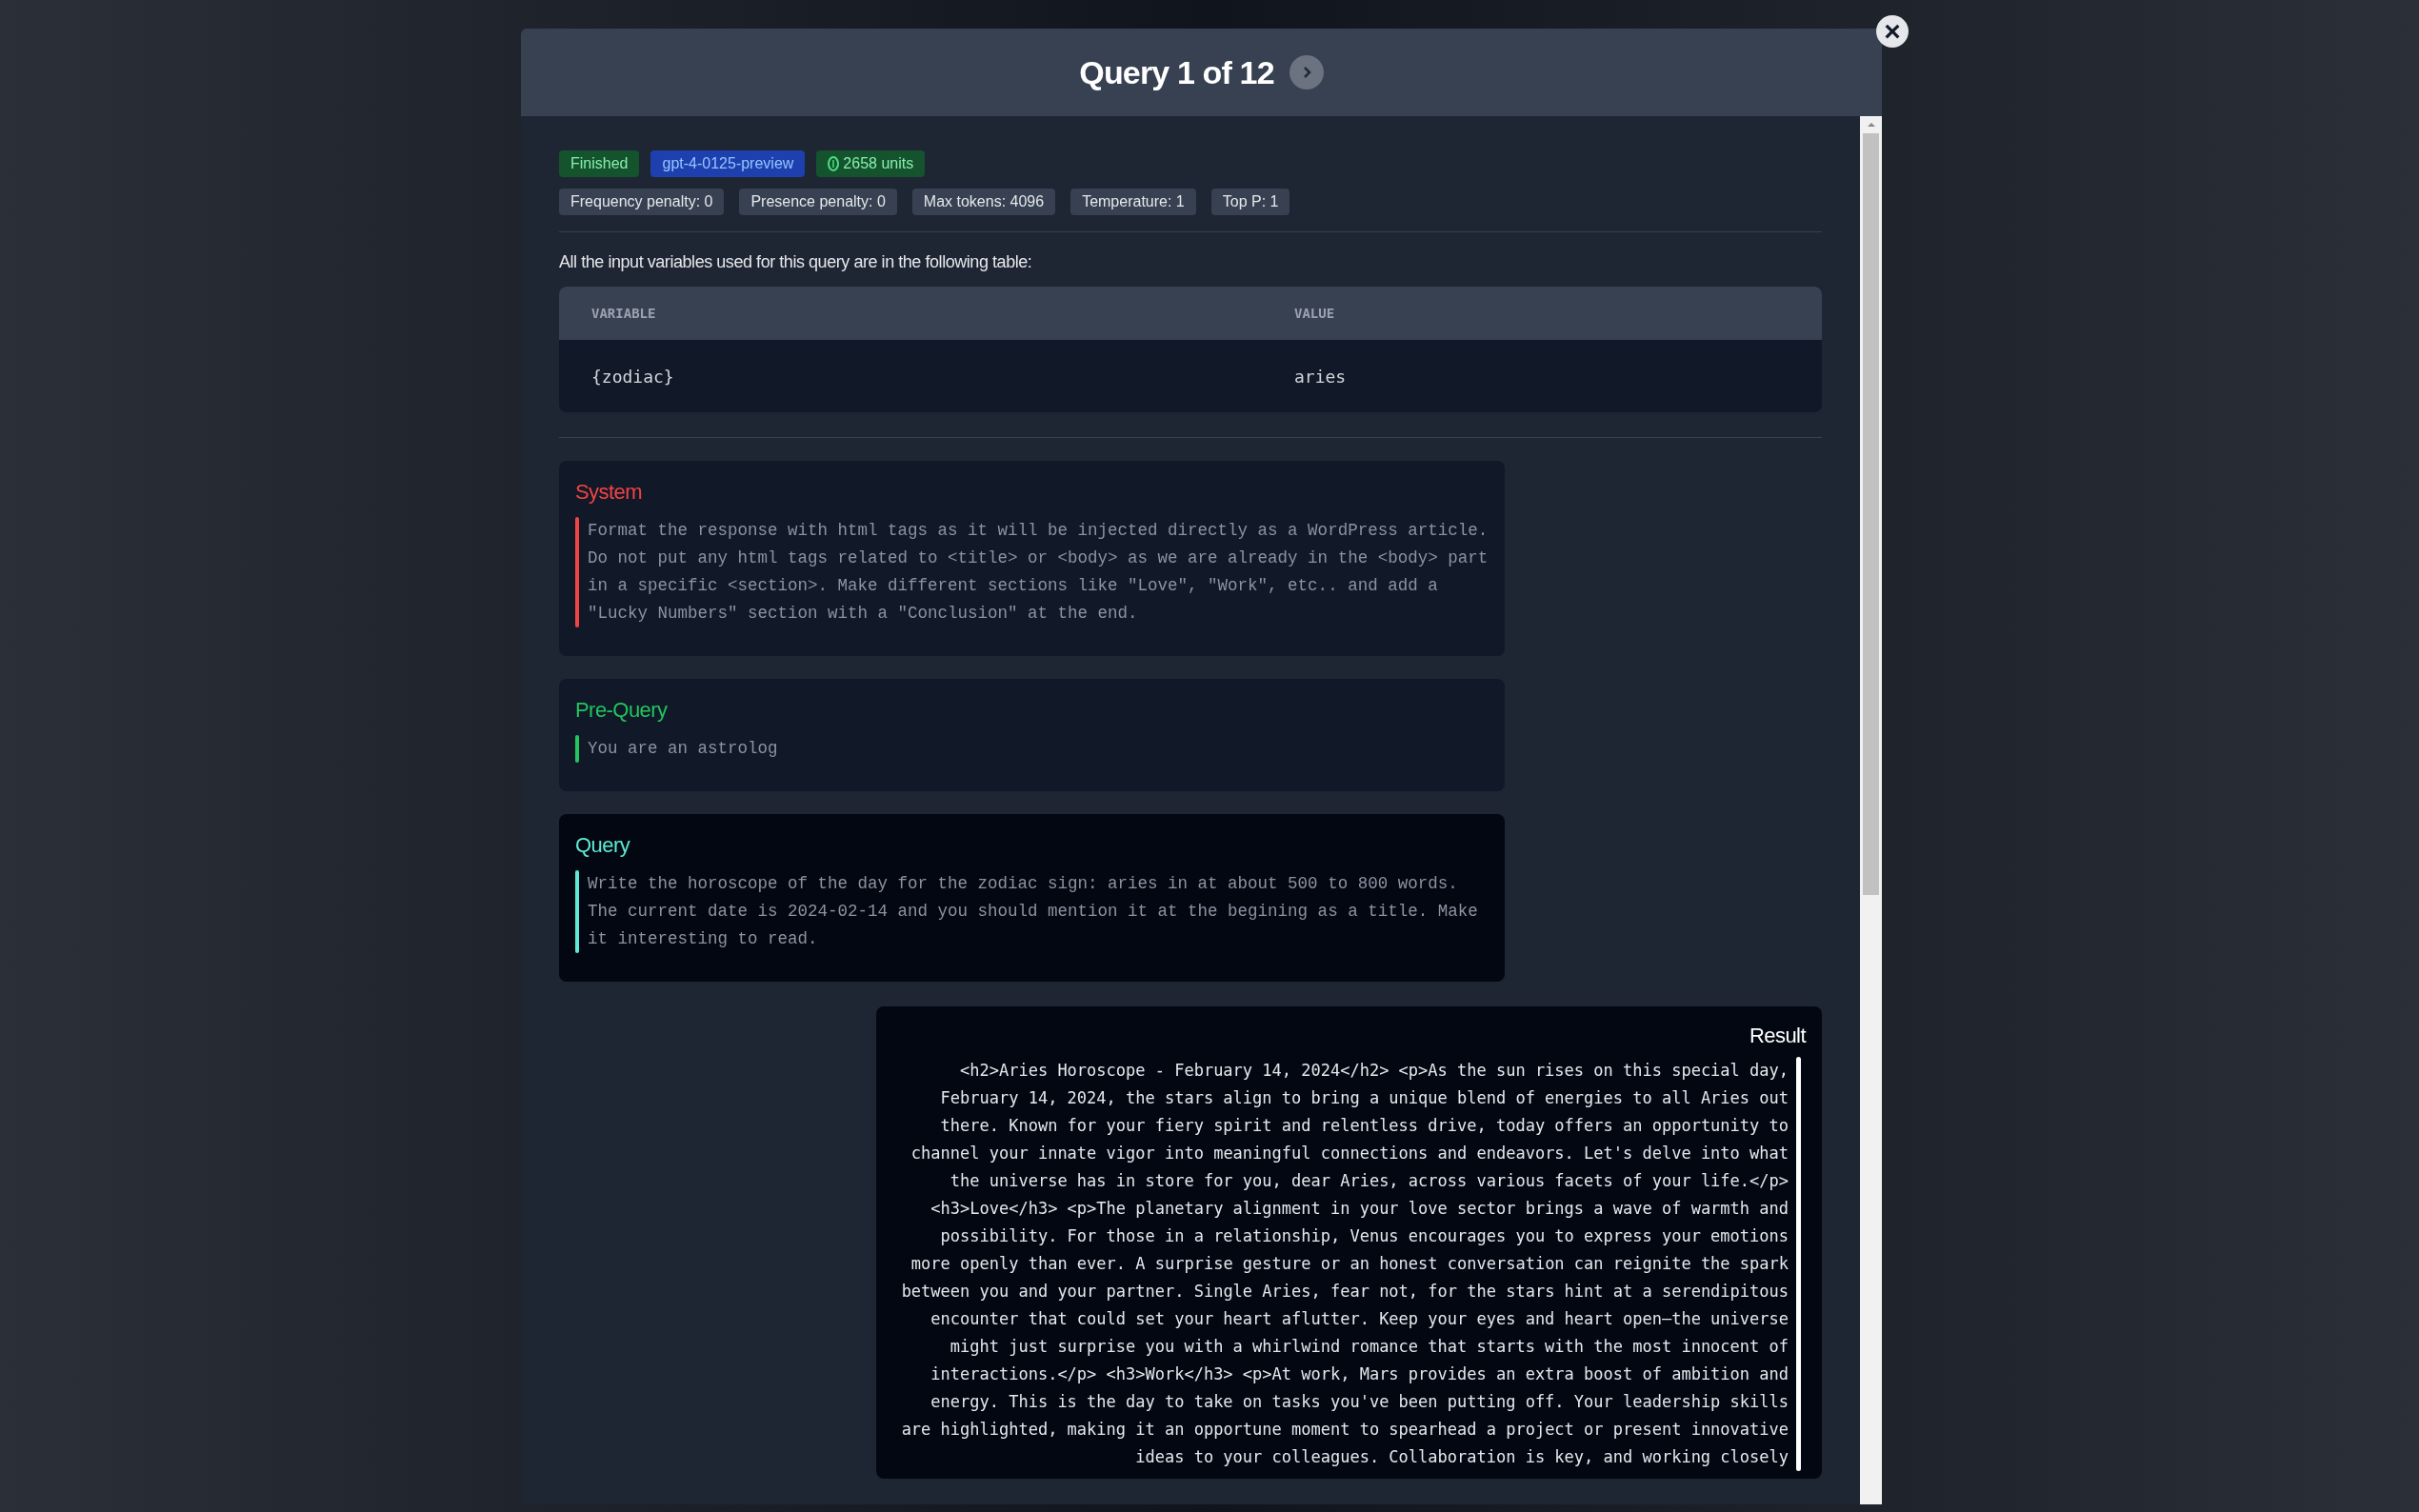  Describe the element at coordinates (642, 202) in the screenshot. I see `parameter-tag: Frequency penalty: 0` at that location.